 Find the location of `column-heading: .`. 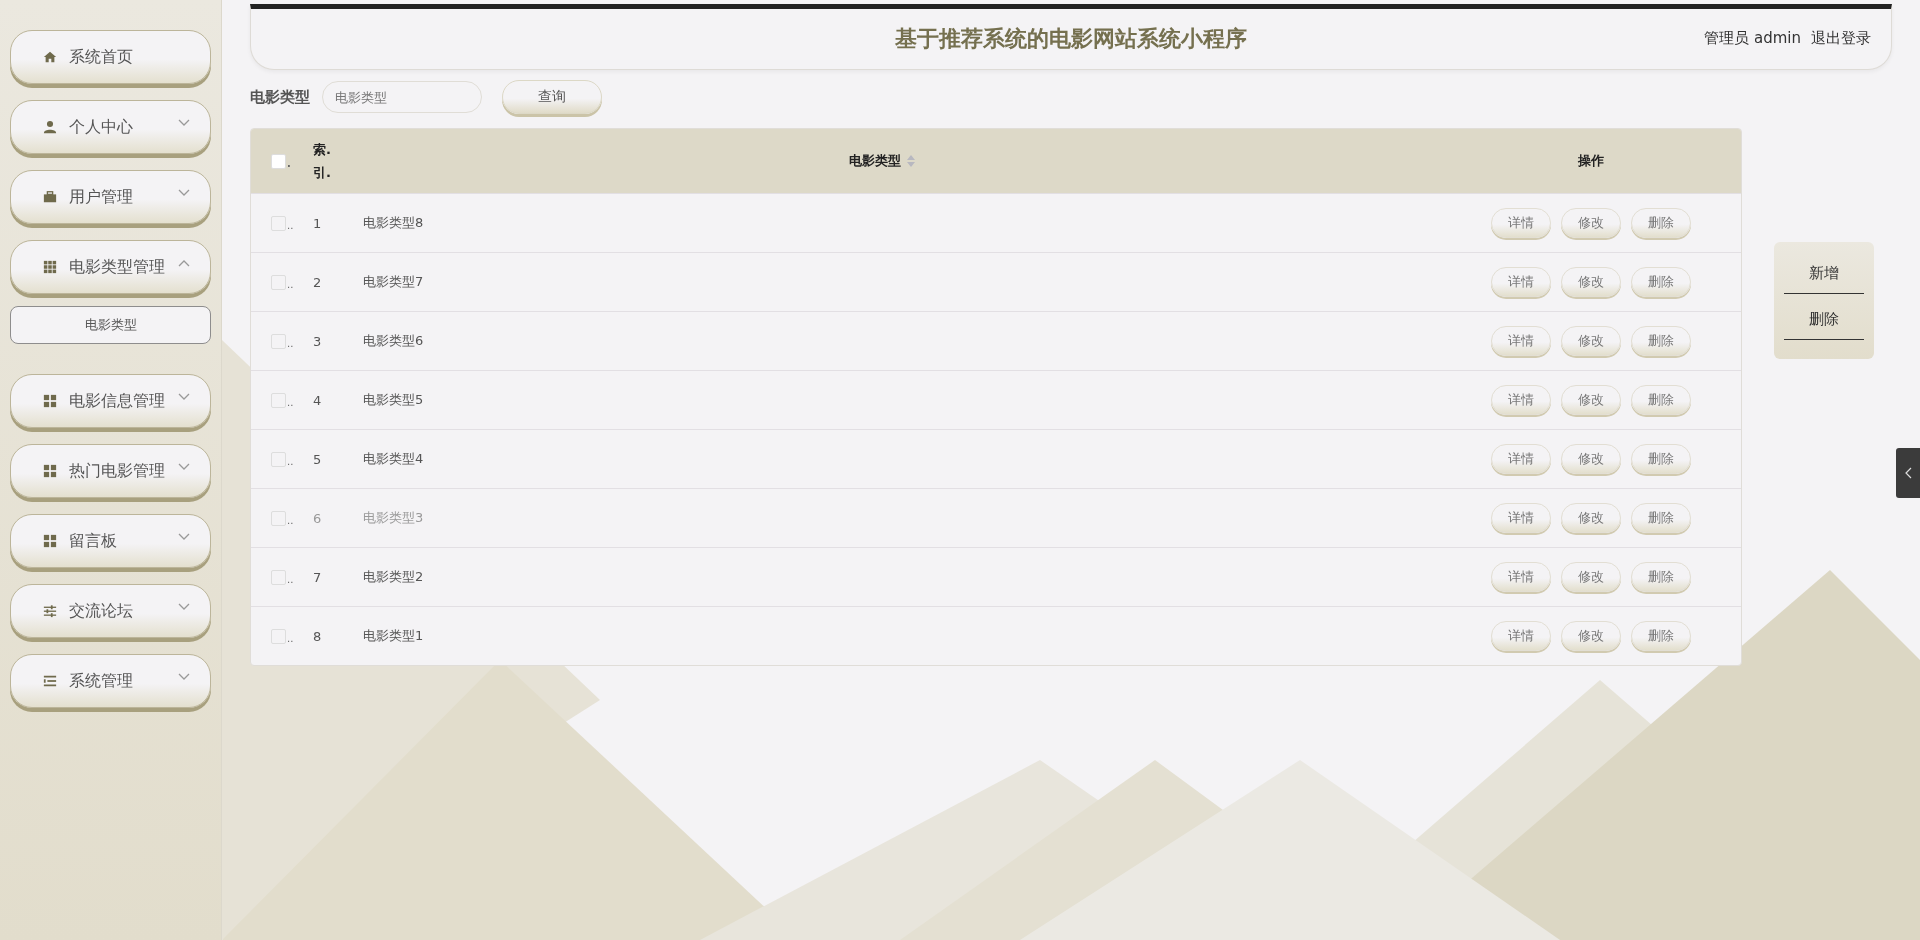

column-heading: . is located at coordinates (289, 163).